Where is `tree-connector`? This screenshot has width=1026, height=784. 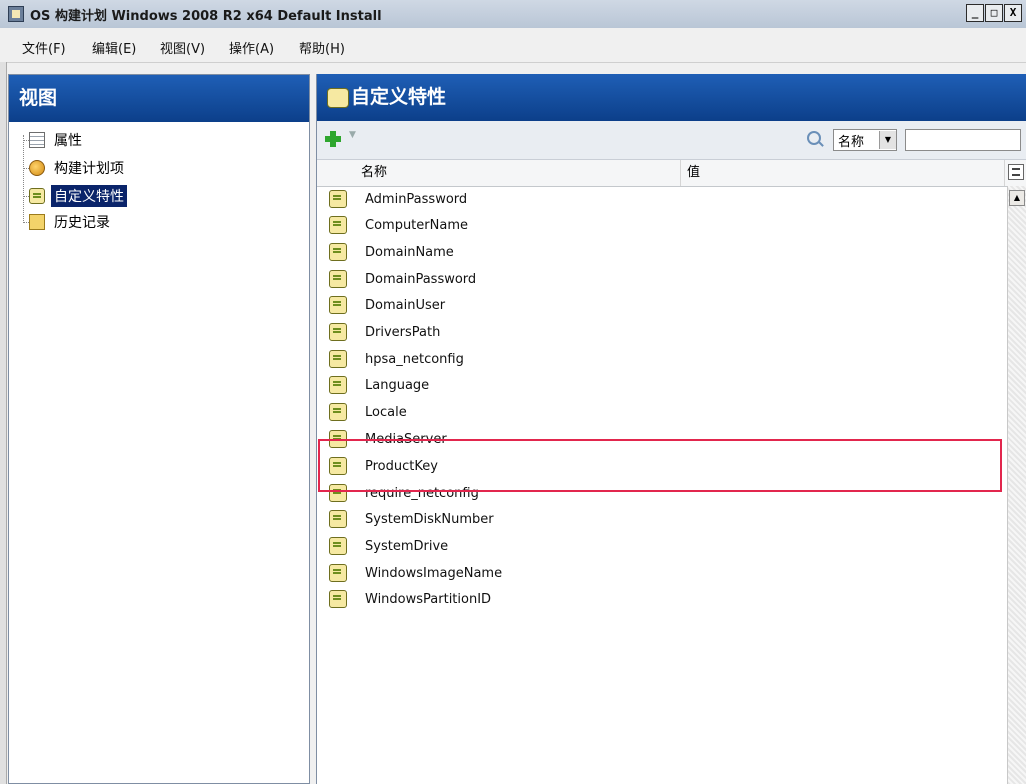
tree-connector is located at coordinates (23, 178).